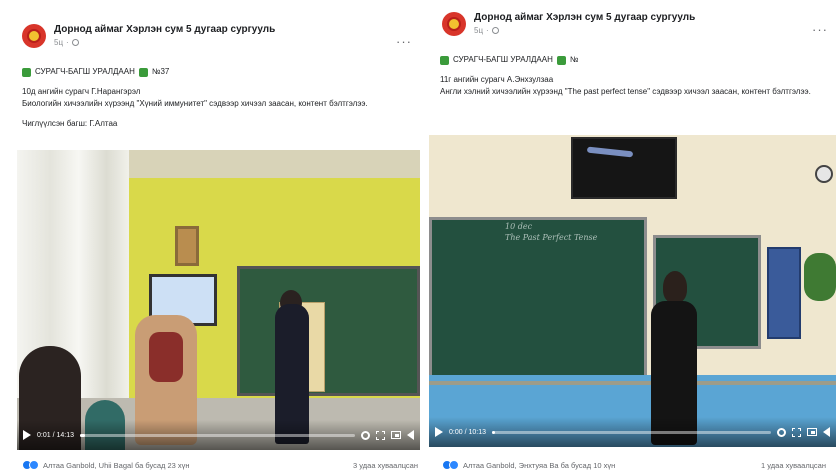  I want to click on video-time: 0:01 / 14:13, so click(55, 435).